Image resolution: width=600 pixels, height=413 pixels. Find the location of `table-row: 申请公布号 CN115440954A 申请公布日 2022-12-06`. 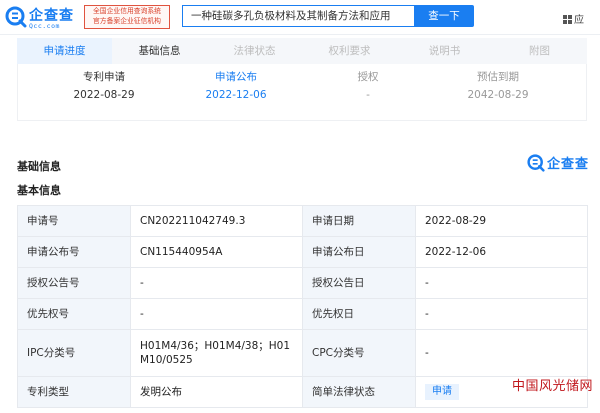

table-row: 申请公布号 CN115440954A 申请公布日 2022-12-06 is located at coordinates (302, 252).